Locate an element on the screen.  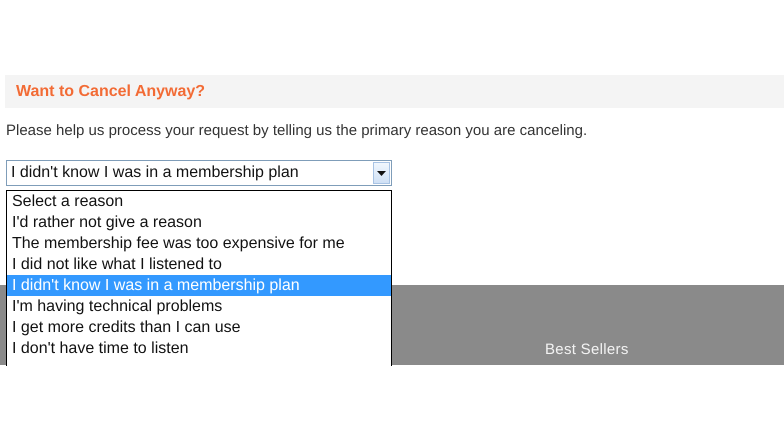
dropdown-option: I'm having technical problems is located at coordinates (199, 306).